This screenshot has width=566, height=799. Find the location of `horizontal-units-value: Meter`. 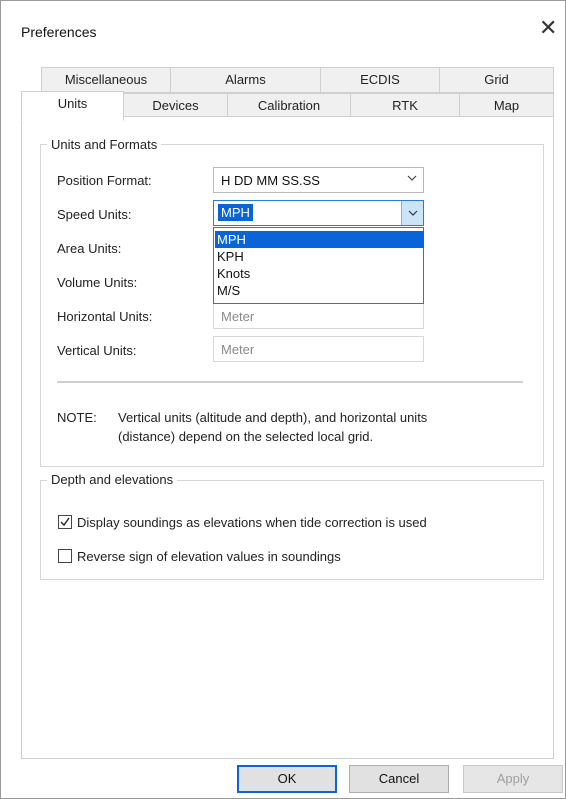

horizontal-units-value: Meter is located at coordinates (238, 316).